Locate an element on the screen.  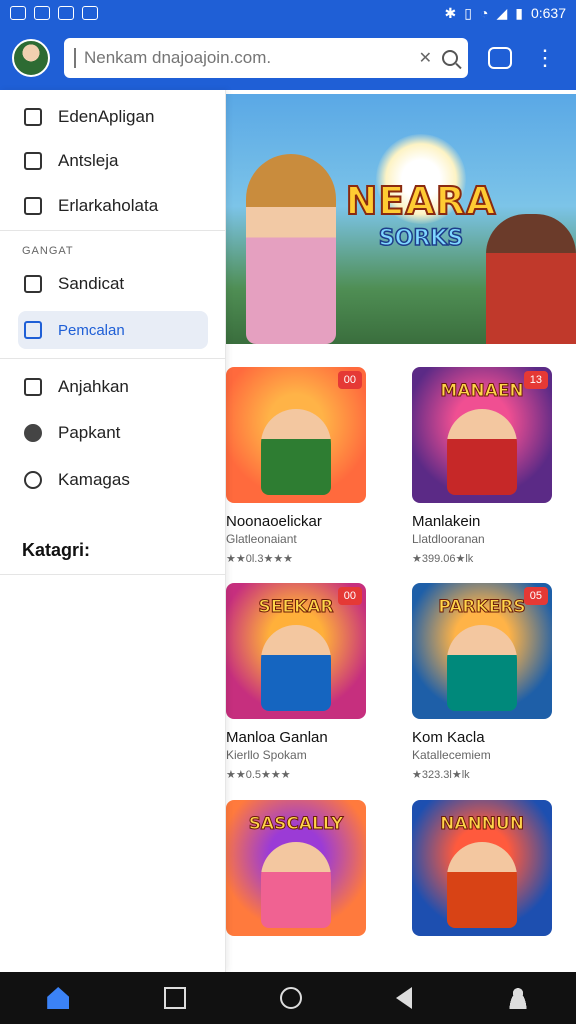
app-thumbnail-art-title: SASCALLY is located at coordinates (296, 824).